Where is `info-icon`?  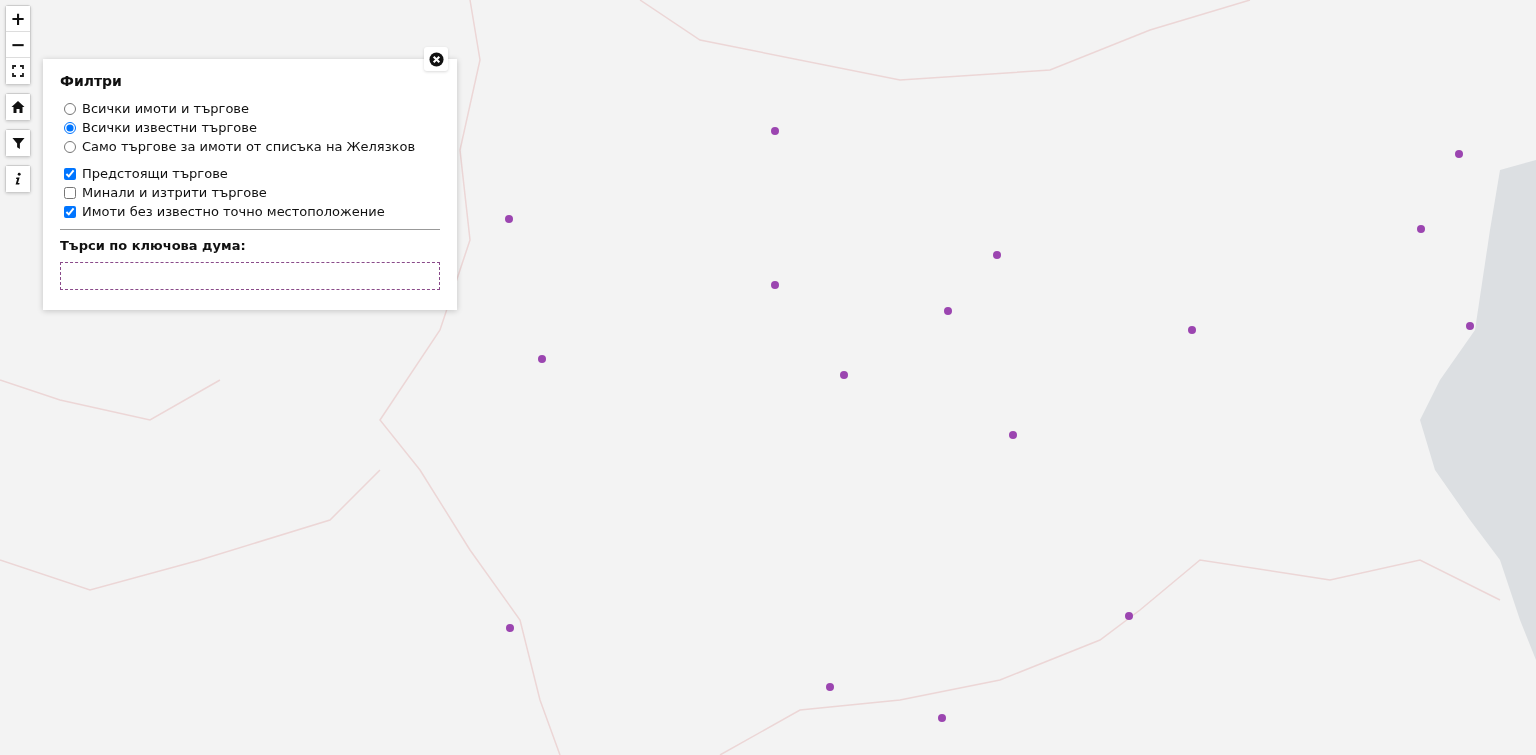
info-icon is located at coordinates (18, 179).